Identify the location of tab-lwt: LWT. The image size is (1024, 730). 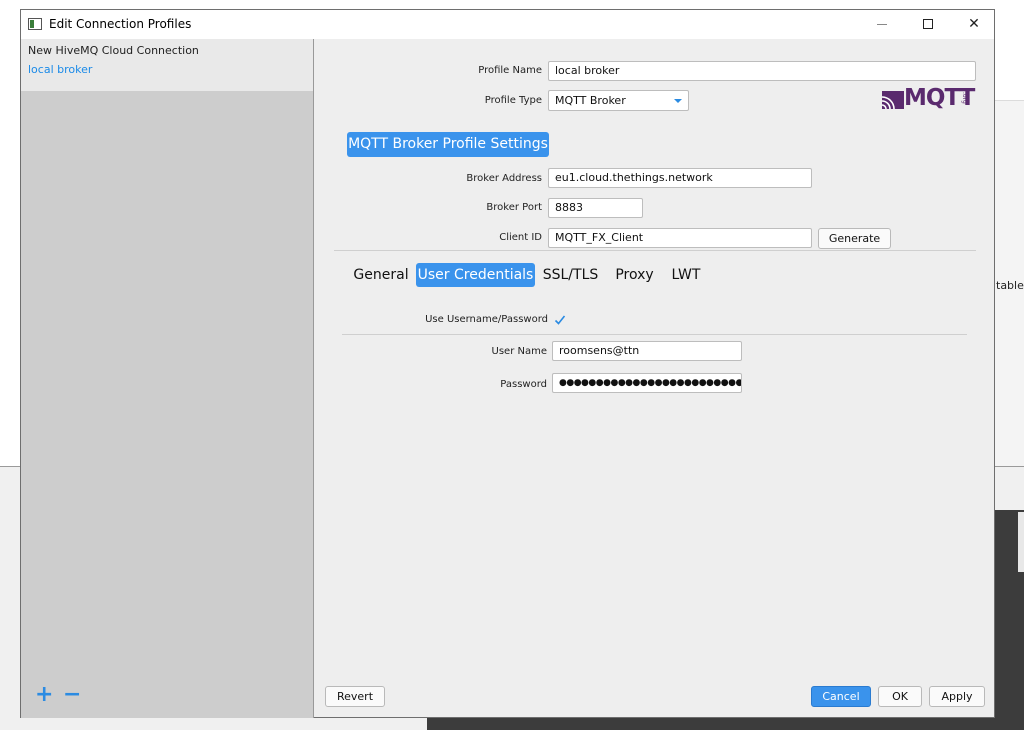
(686, 275).